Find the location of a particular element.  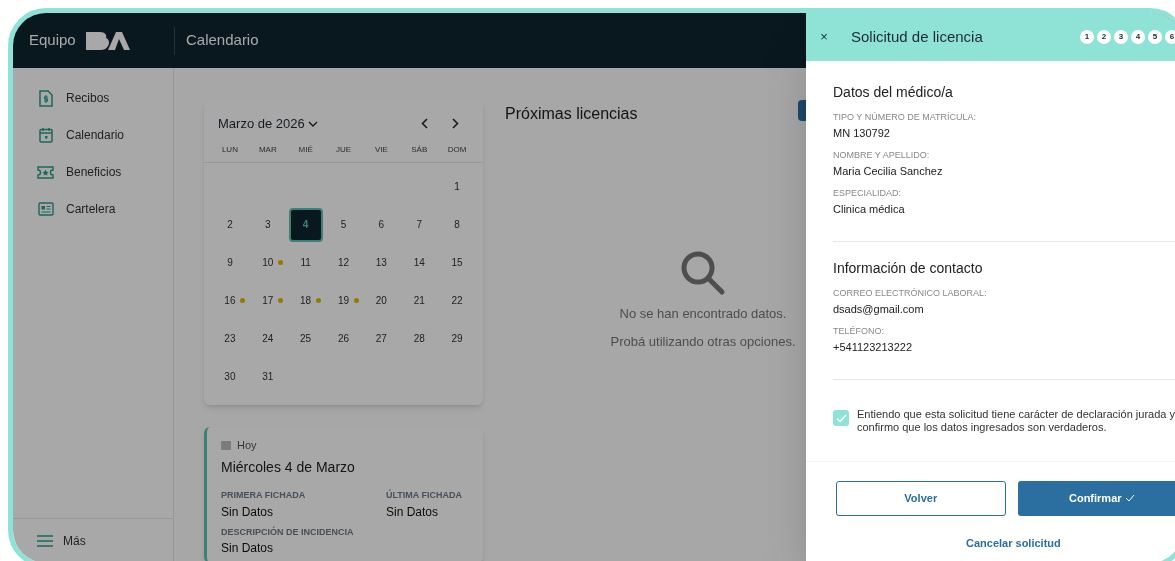

calendar-day: 20 is located at coordinates (381, 300).